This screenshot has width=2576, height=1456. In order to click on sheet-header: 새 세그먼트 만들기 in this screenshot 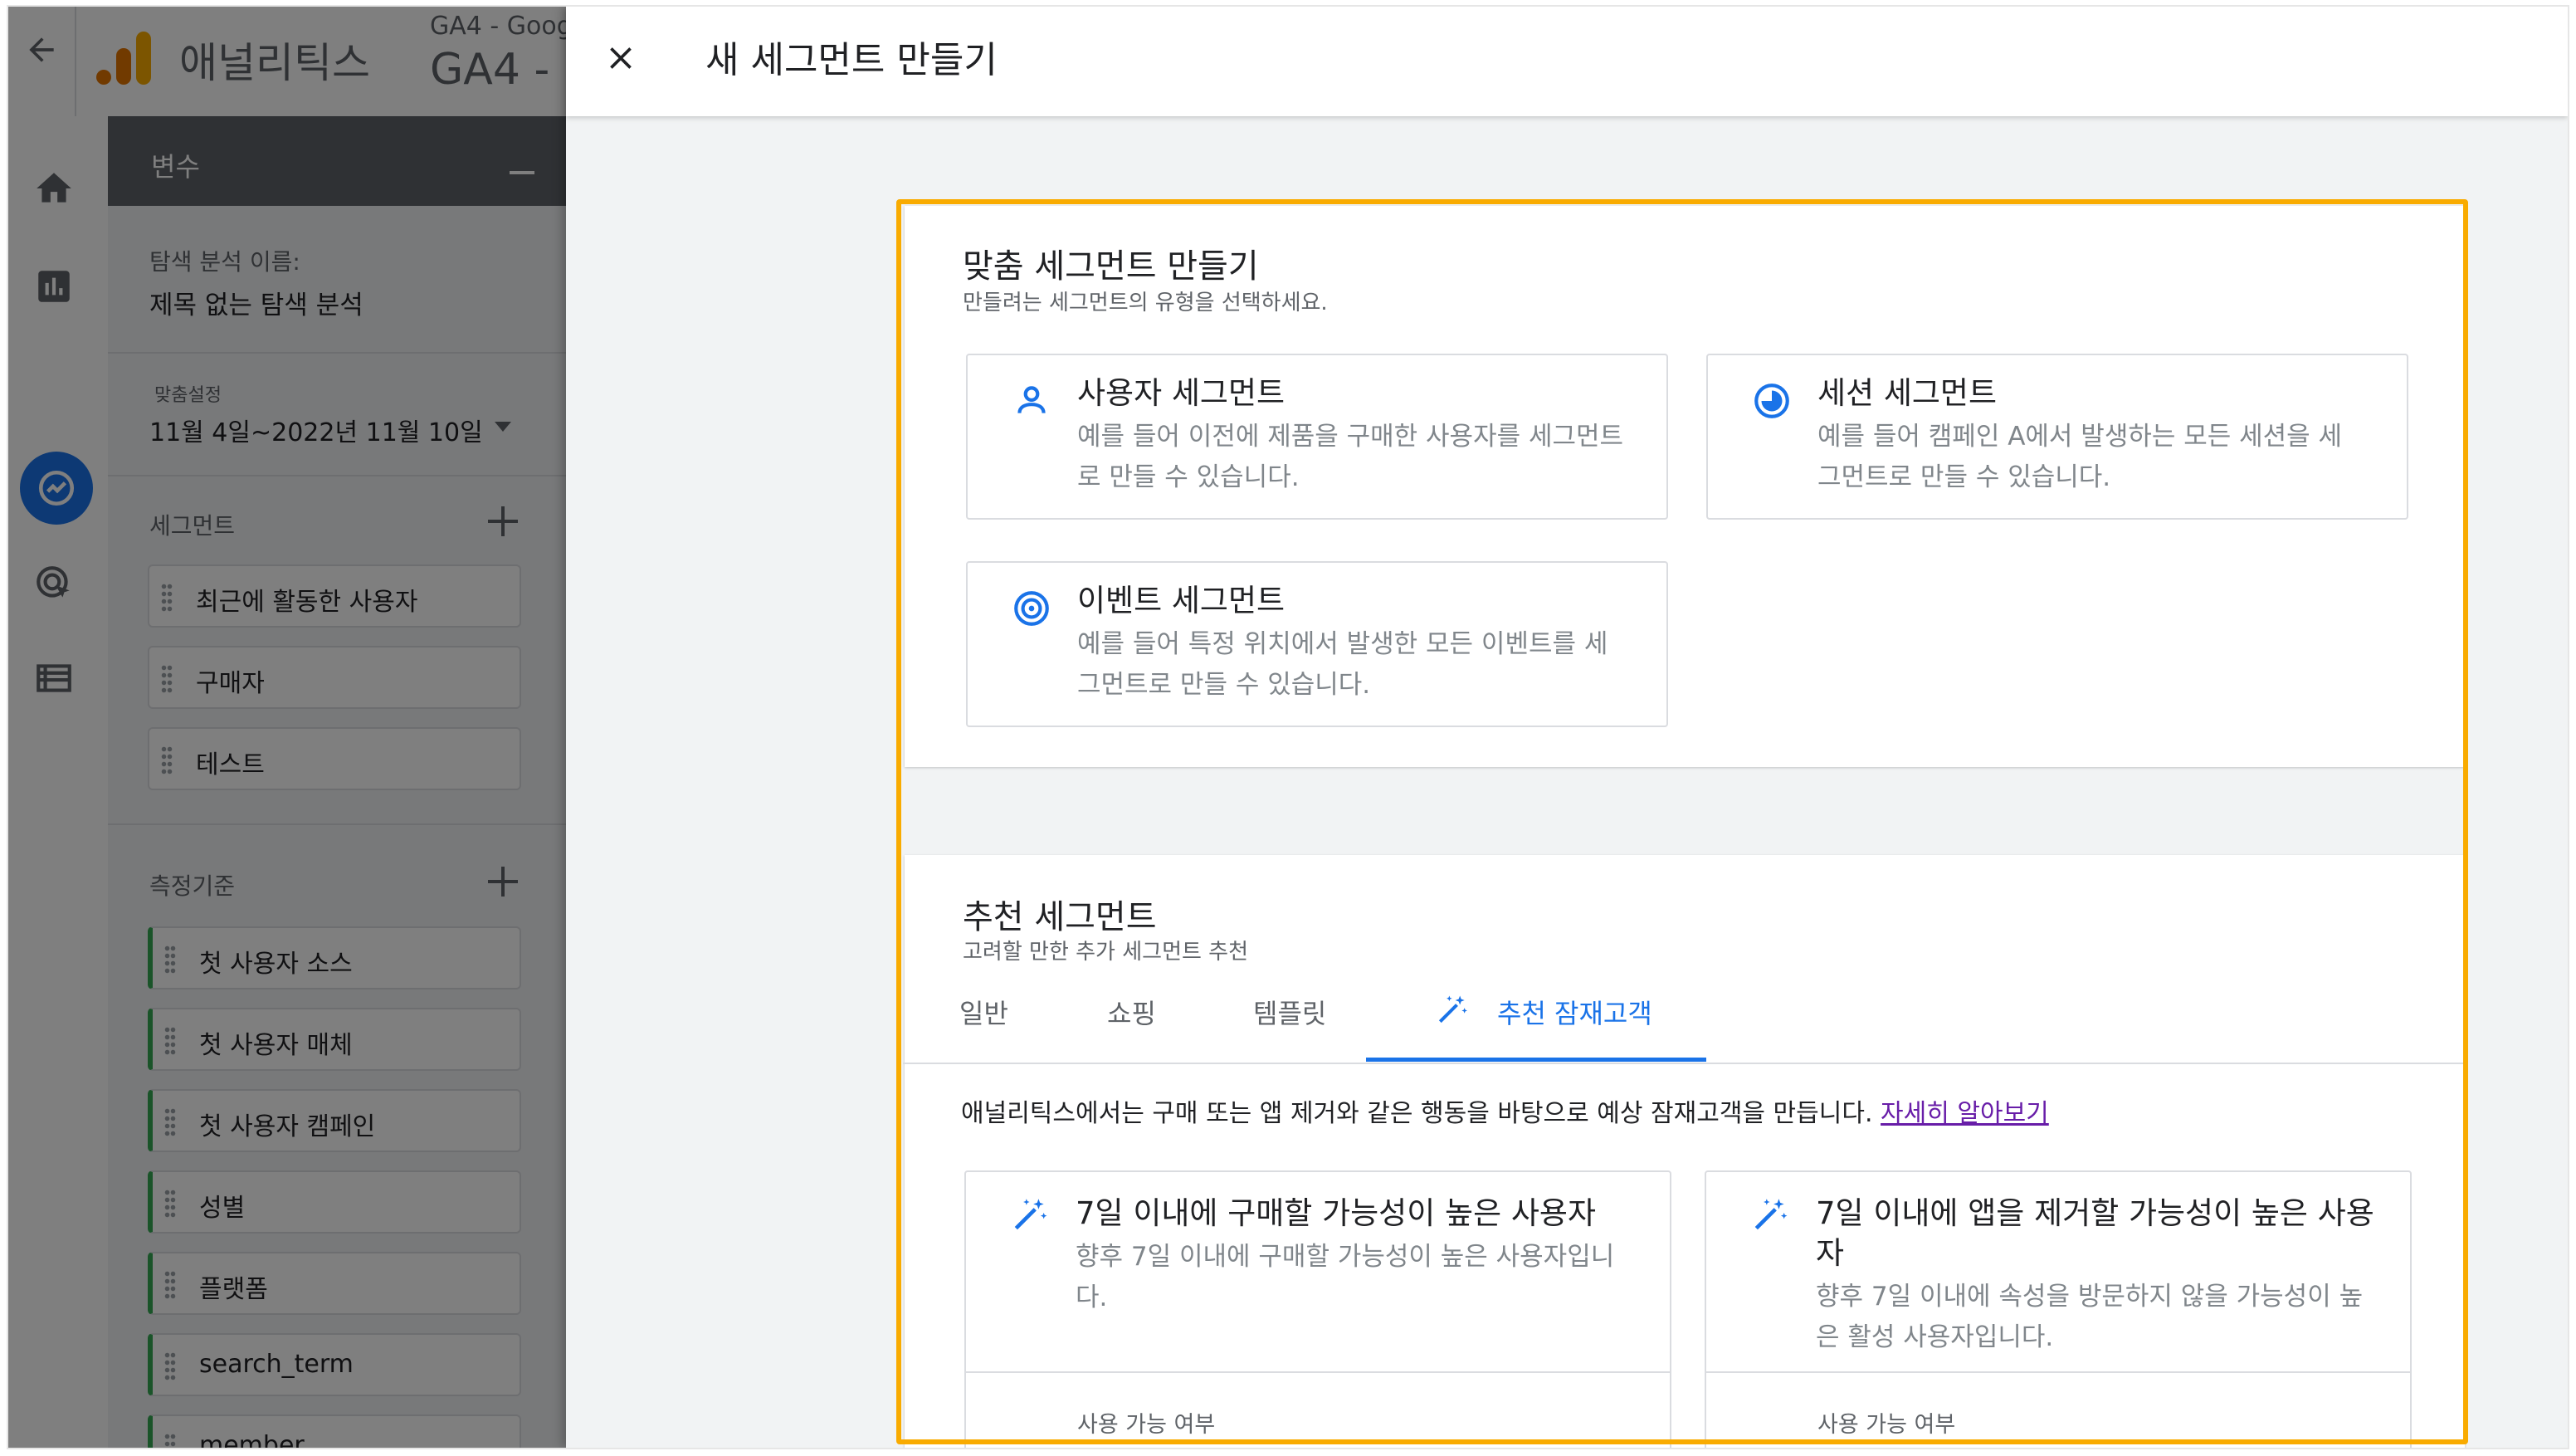, I will do `click(1567, 61)`.